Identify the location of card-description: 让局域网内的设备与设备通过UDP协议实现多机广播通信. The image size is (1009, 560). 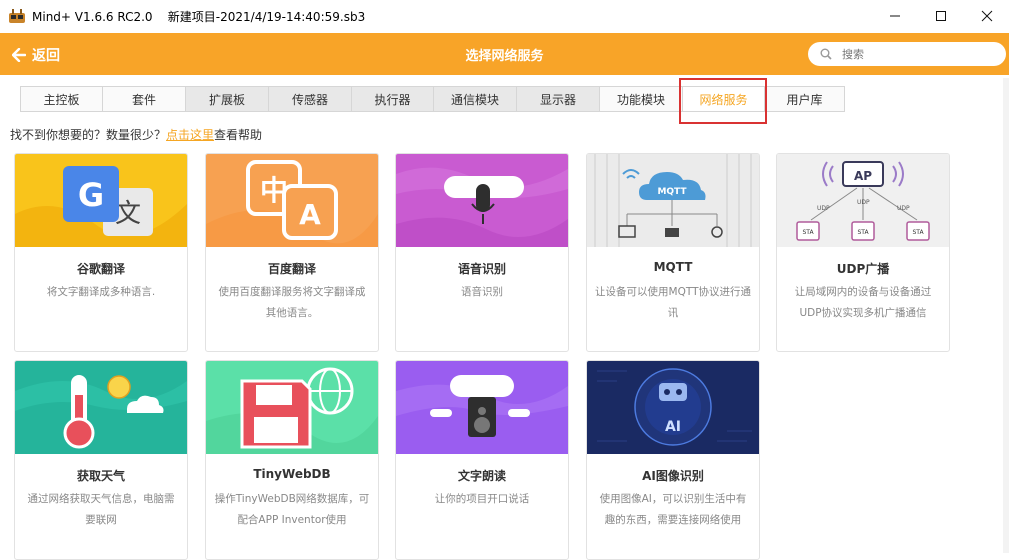
(863, 302).